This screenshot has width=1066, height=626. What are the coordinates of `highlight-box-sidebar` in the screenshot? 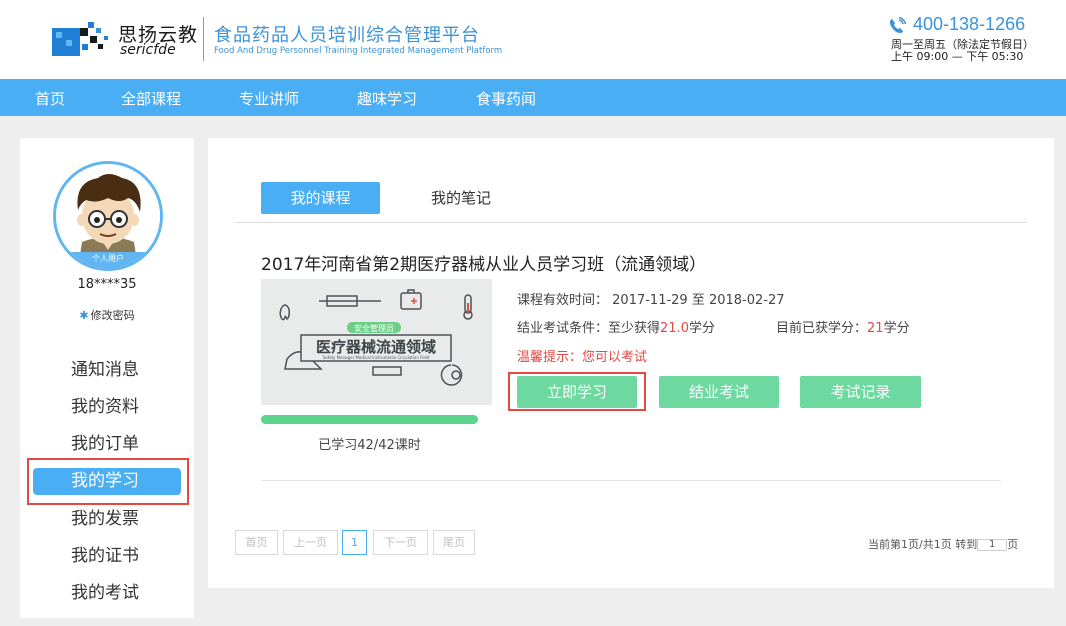 It's located at (108, 481).